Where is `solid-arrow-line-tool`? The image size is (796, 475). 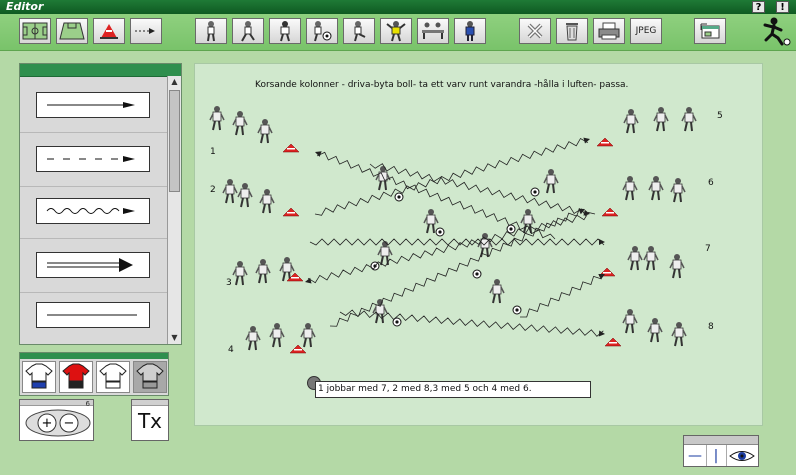 solid-arrow-line-tool is located at coordinates (93, 105).